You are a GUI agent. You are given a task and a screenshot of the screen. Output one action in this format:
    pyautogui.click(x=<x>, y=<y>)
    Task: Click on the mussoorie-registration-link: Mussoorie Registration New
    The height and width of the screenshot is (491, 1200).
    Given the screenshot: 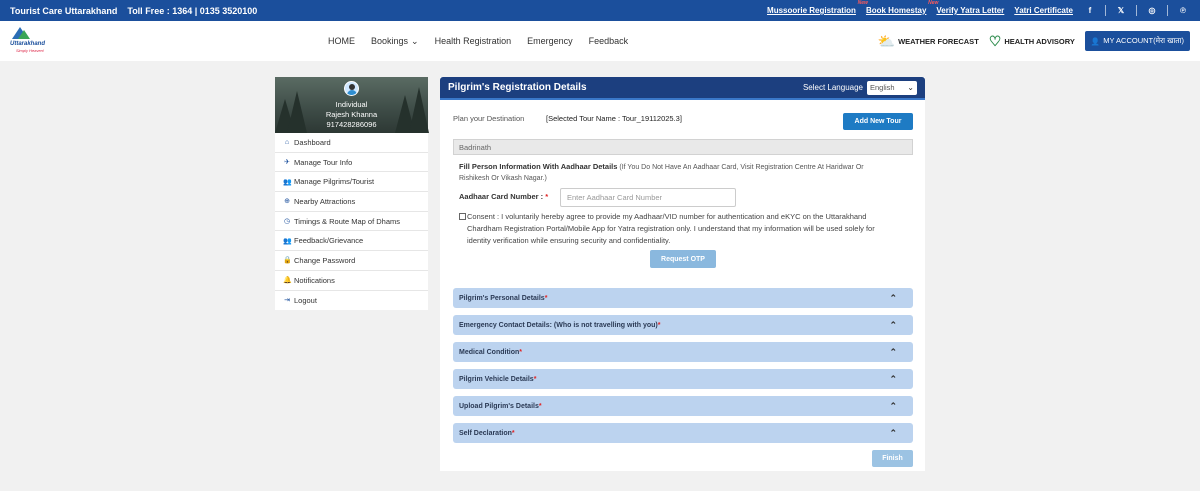 What is the action you would take?
    pyautogui.click(x=817, y=7)
    